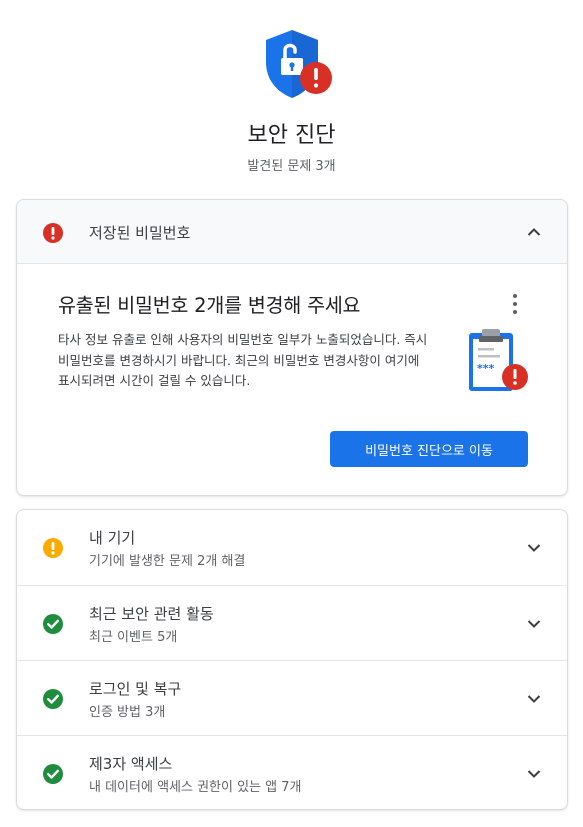 Image resolution: width=583 pixels, height=827 pixels. I want to click on saved-passwords-header: 저장된 비밀번호, so click(292, 232).